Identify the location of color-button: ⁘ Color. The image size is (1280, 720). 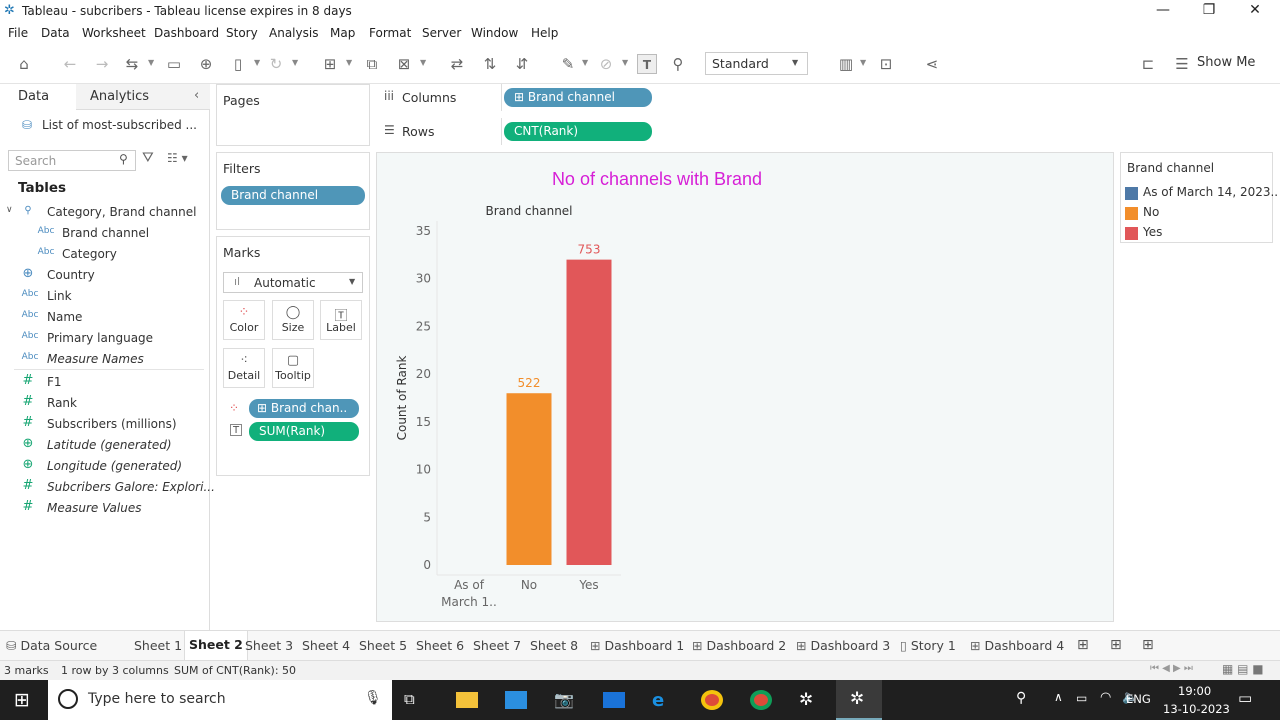
(244, 320).